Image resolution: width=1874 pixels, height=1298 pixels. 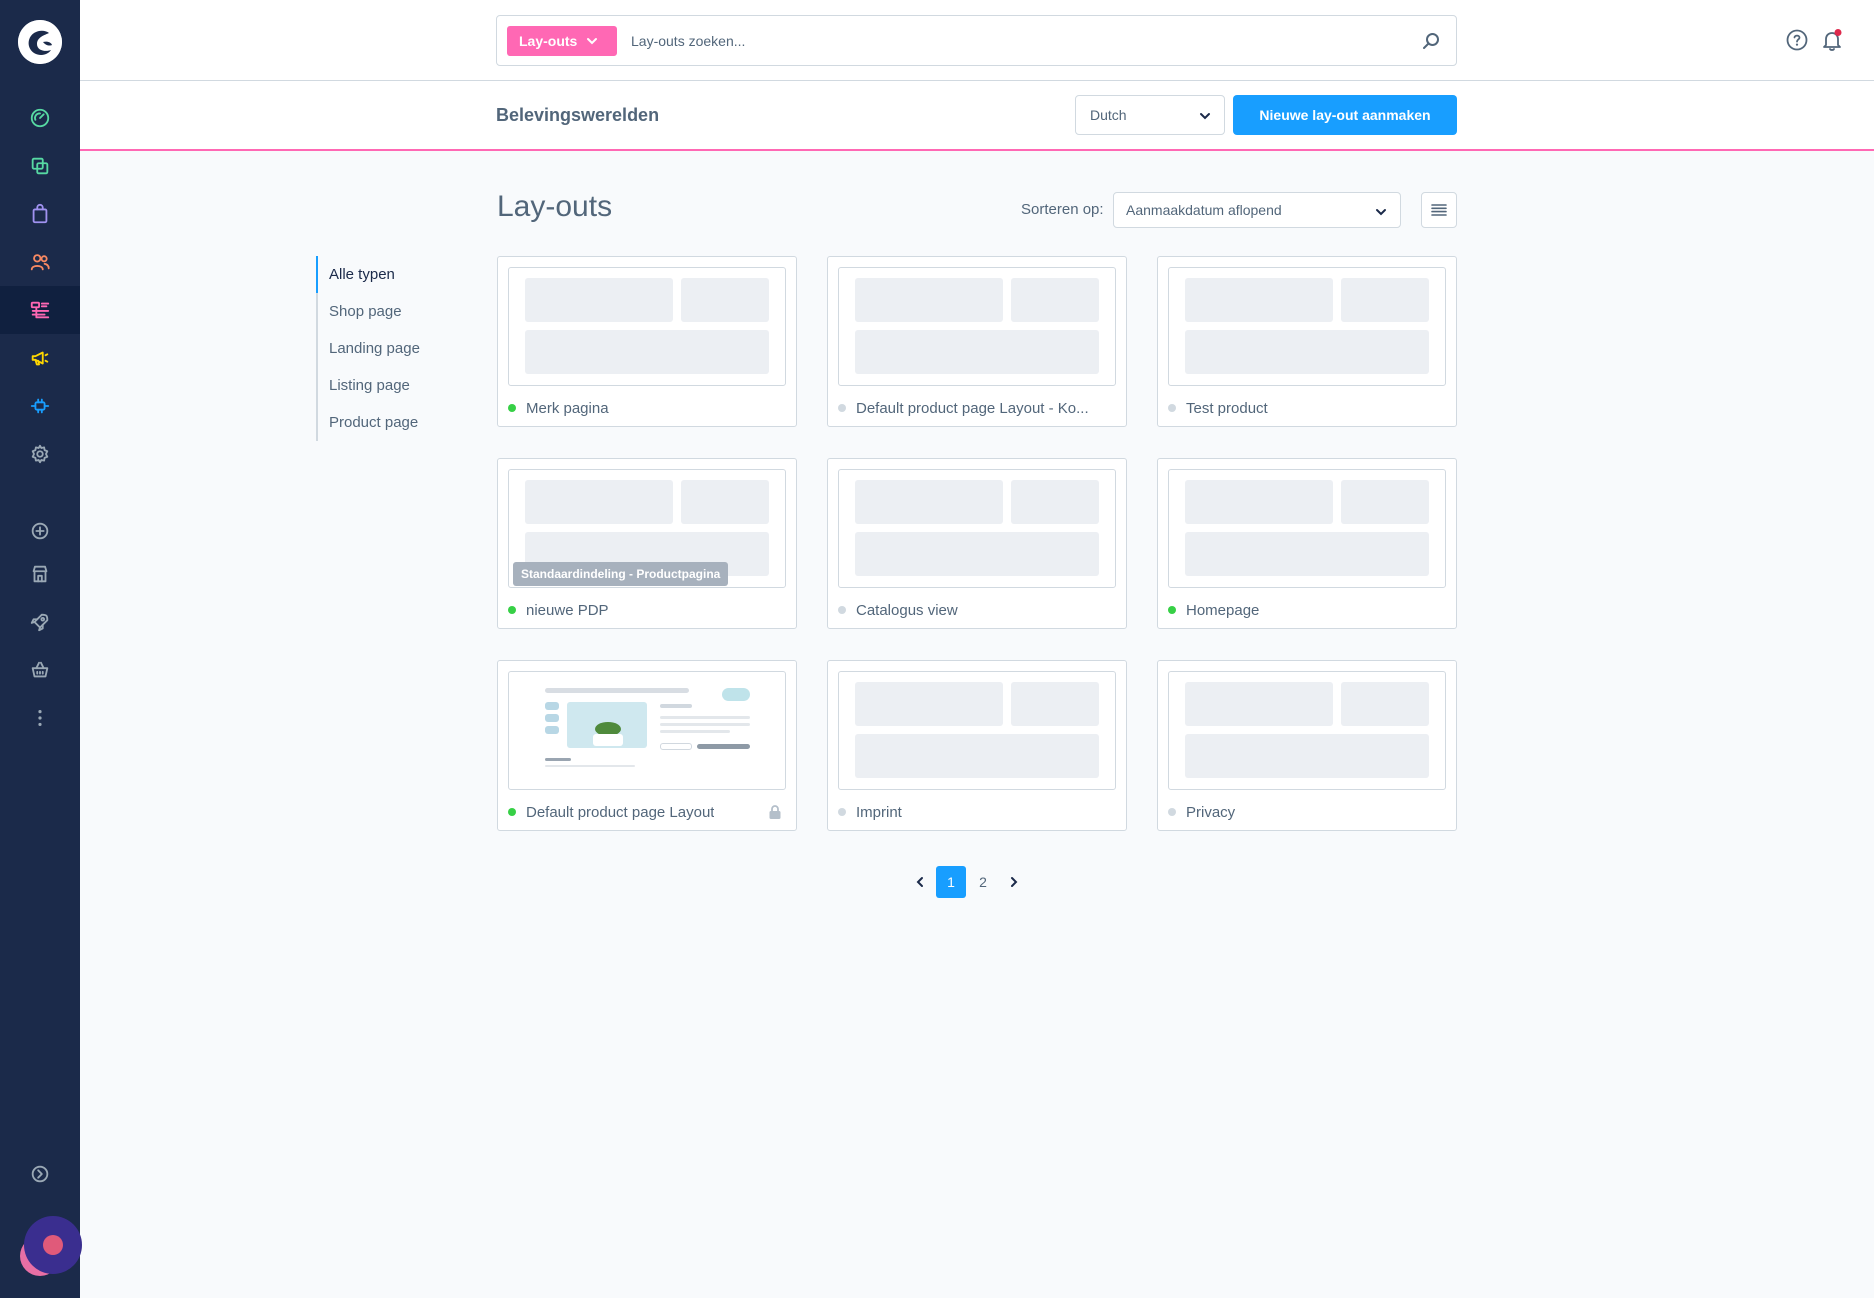 I want to click on language-value: Dutch, so click(x=1108, y=115).